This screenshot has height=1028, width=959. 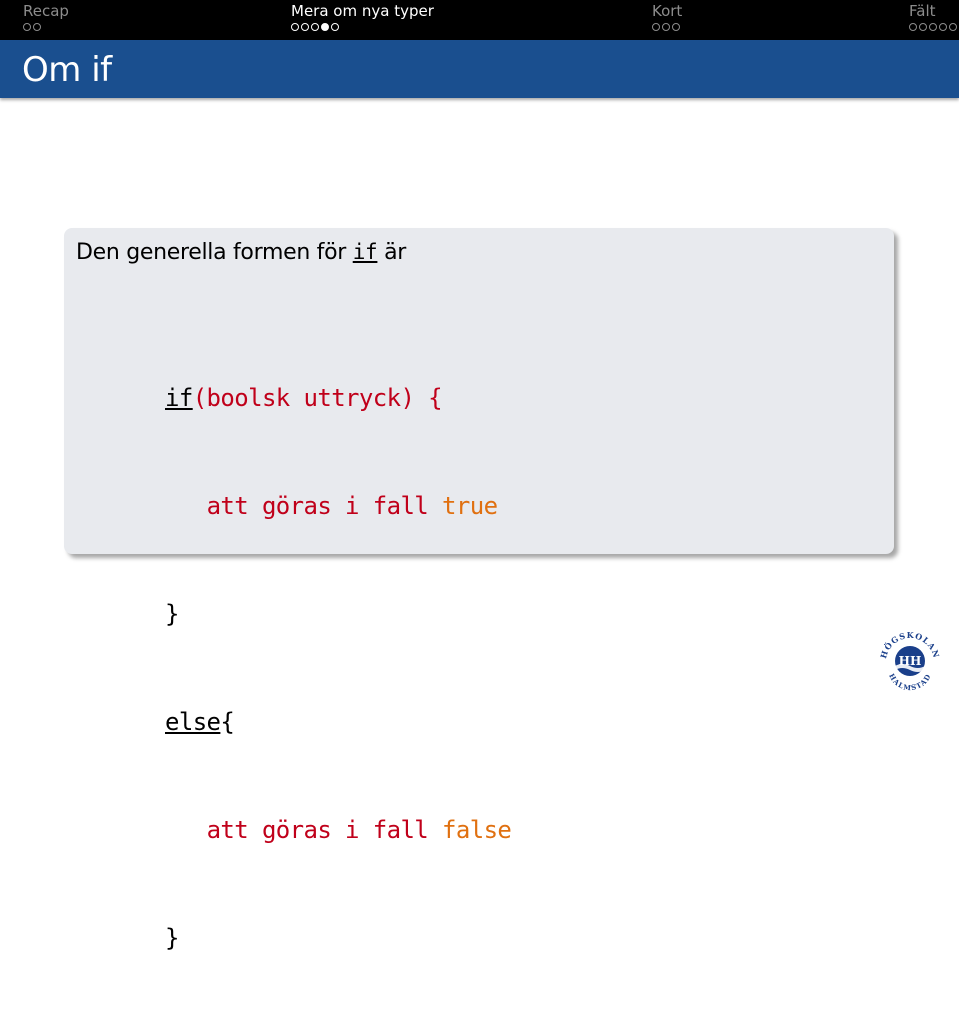 I want to click on true-action: att göras i fall, so click(x=317, y=506).